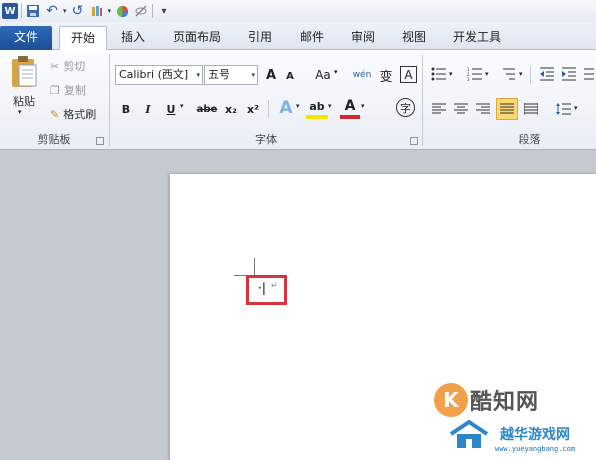 The height and width of the screenshot is (460, 596). Describe the element at coordinates (197, 38) in the screenshot. I see `tab-page-layout: 页面布局` at that location.